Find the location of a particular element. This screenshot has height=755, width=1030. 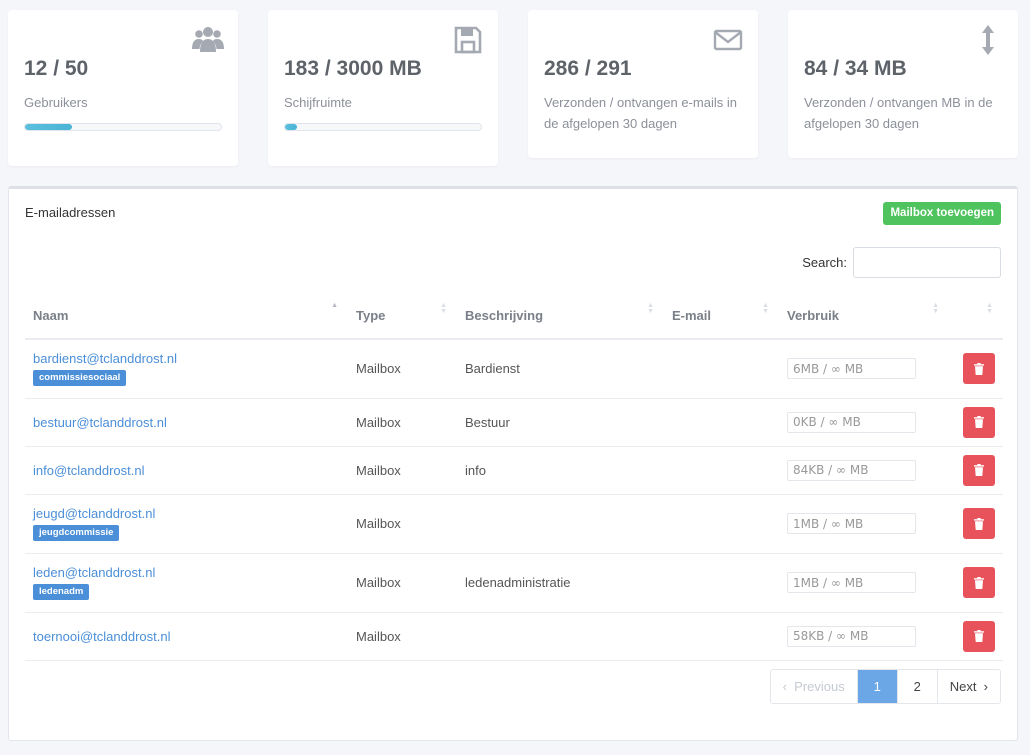

cell-name: toernooi@tclanddrost.nl is located at coordinates (186, 636).